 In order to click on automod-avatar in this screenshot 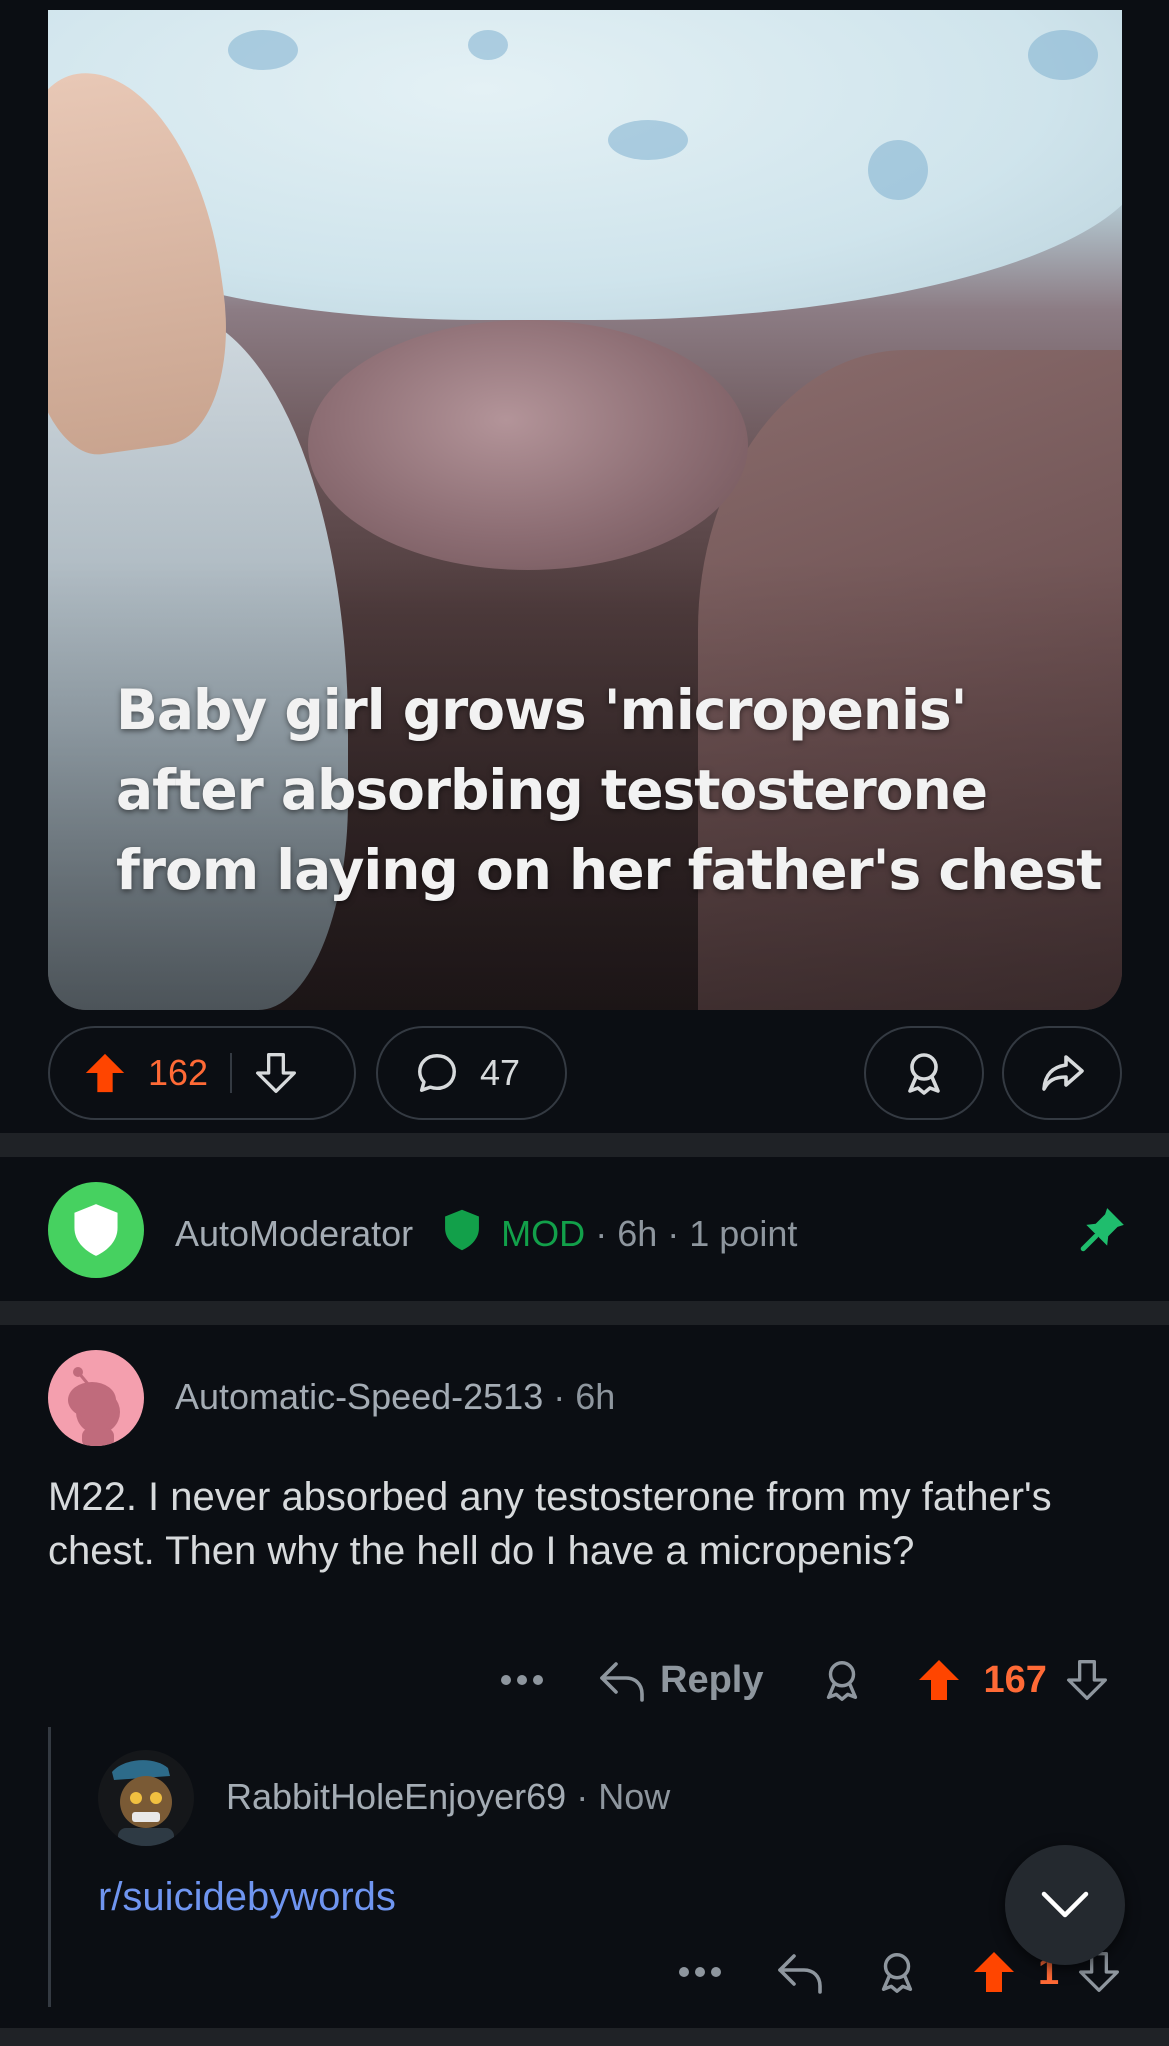, I will do `click(96, 1230)`.